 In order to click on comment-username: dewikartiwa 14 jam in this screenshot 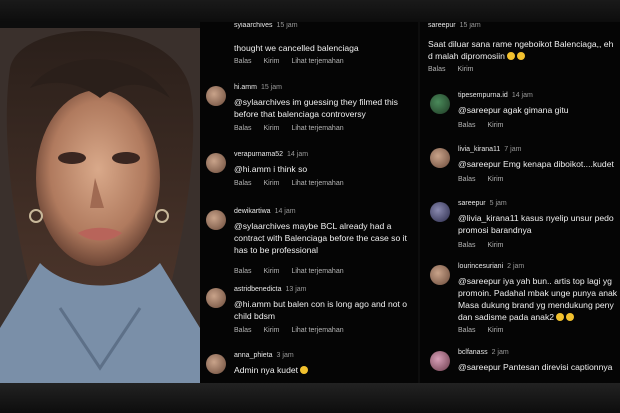, I will do `click(265, 211)`.